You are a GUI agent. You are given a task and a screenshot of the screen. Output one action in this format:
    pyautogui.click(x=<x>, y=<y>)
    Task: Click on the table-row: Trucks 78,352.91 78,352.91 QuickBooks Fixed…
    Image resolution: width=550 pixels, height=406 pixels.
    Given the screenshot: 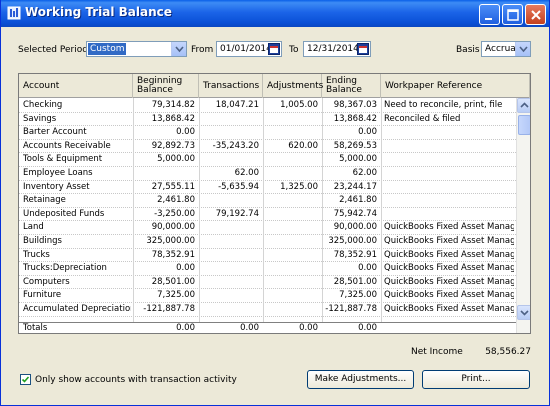 What is the action you would take?
    pyautogui.click(x=267, y=256)
    